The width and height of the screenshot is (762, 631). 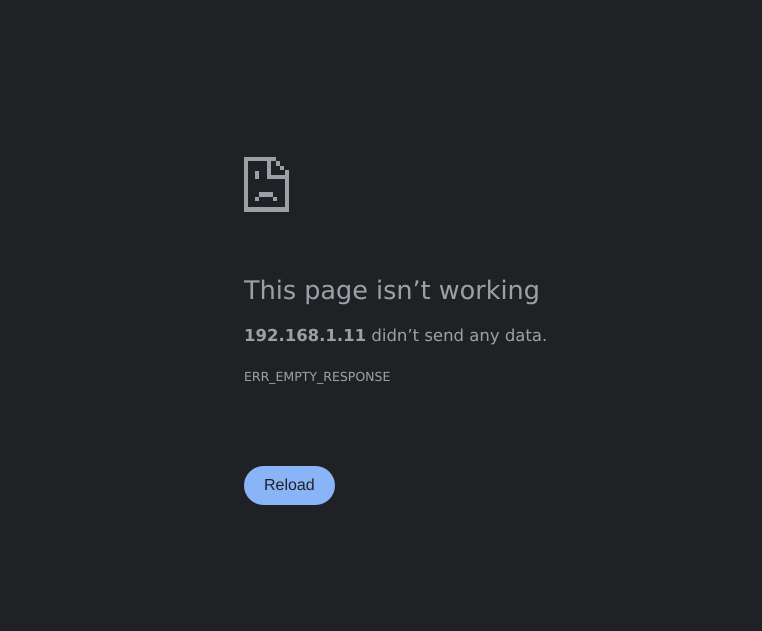 I want to click on error-title: This page isn’t working, so click(x=392, y=291).